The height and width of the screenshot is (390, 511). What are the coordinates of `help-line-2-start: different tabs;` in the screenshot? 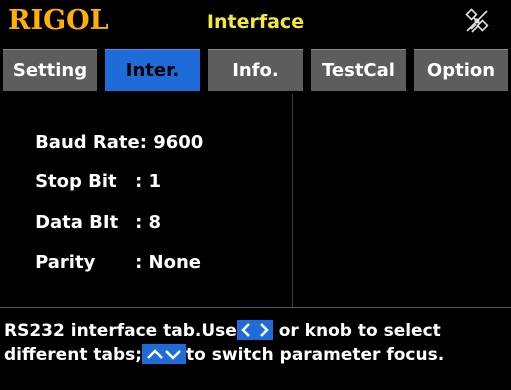 It's located at (73, 355).